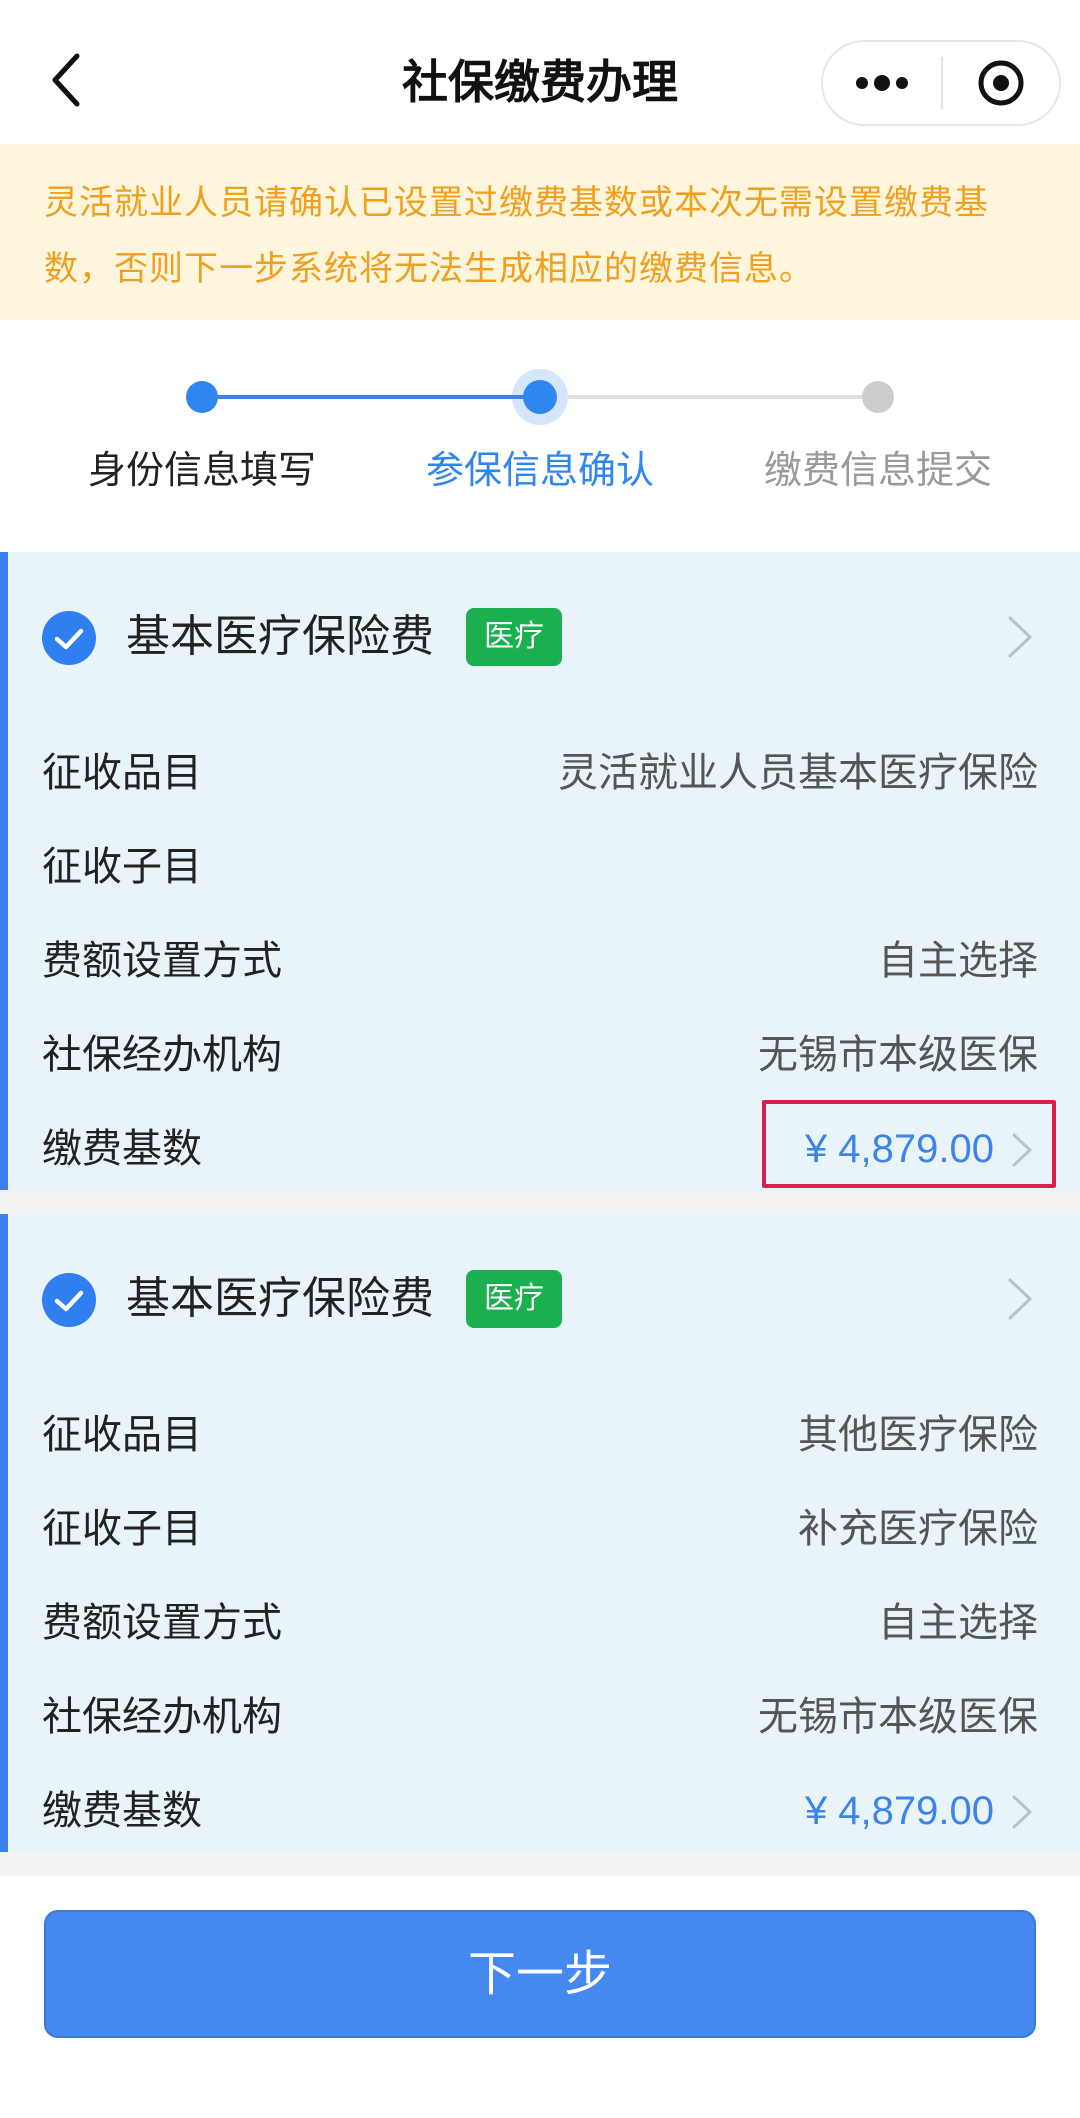  I want to click on mini-program-capsule, so click(941, 83).